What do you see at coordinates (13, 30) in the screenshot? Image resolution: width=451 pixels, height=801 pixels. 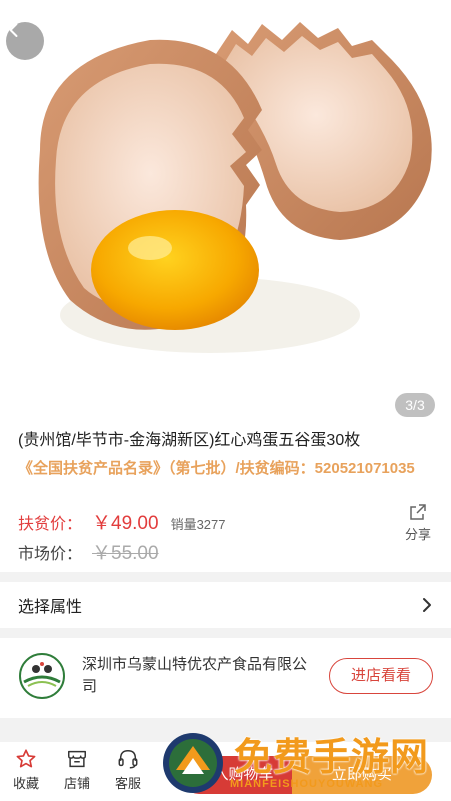 I see `chevron-left-icon` at bounding box center [13, 30].